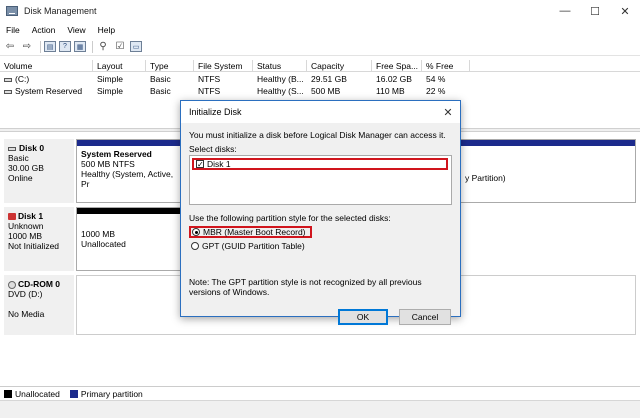 The height and width of the screenshot is (418, 640). I want to click on partition-status: y Partition), so click(548, 178).